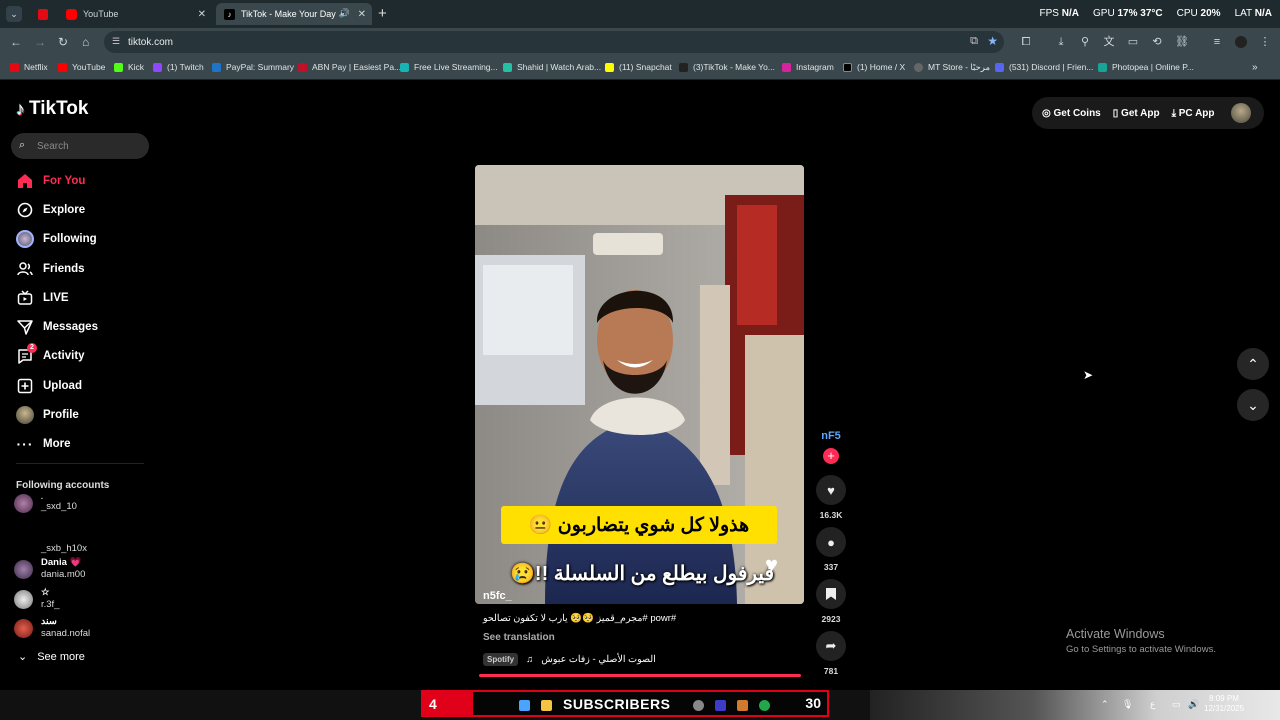  What do you see at coordinates (1253, 405) in the screenshot?
I see `next-video-button: ⌄` at bounding box center [1253, 405].